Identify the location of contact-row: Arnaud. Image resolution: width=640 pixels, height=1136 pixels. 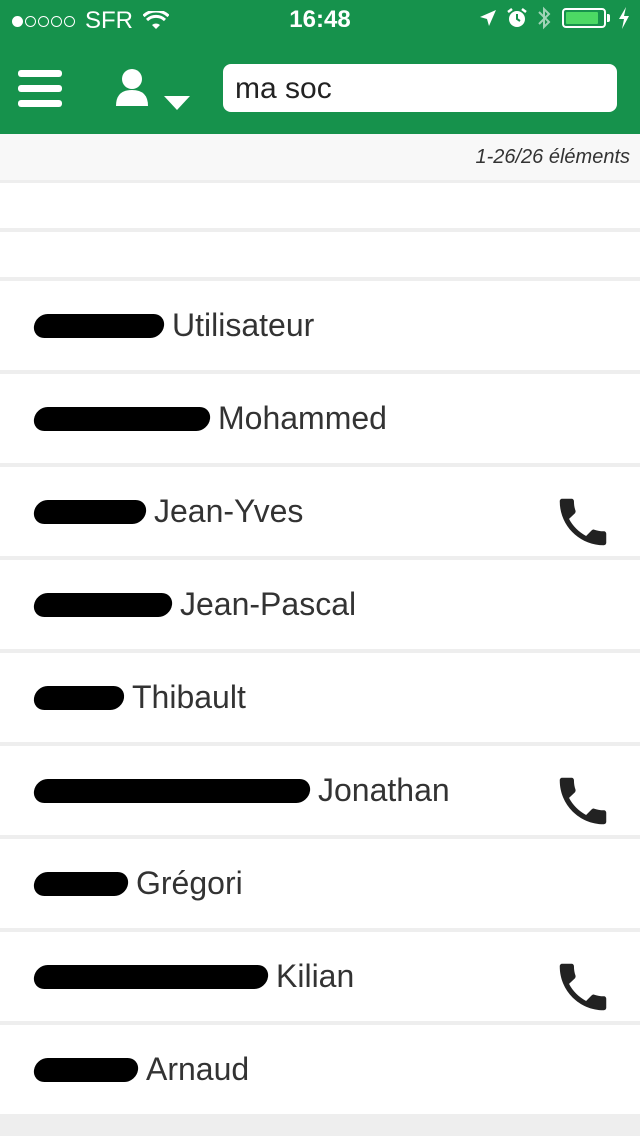
(320, 1069).